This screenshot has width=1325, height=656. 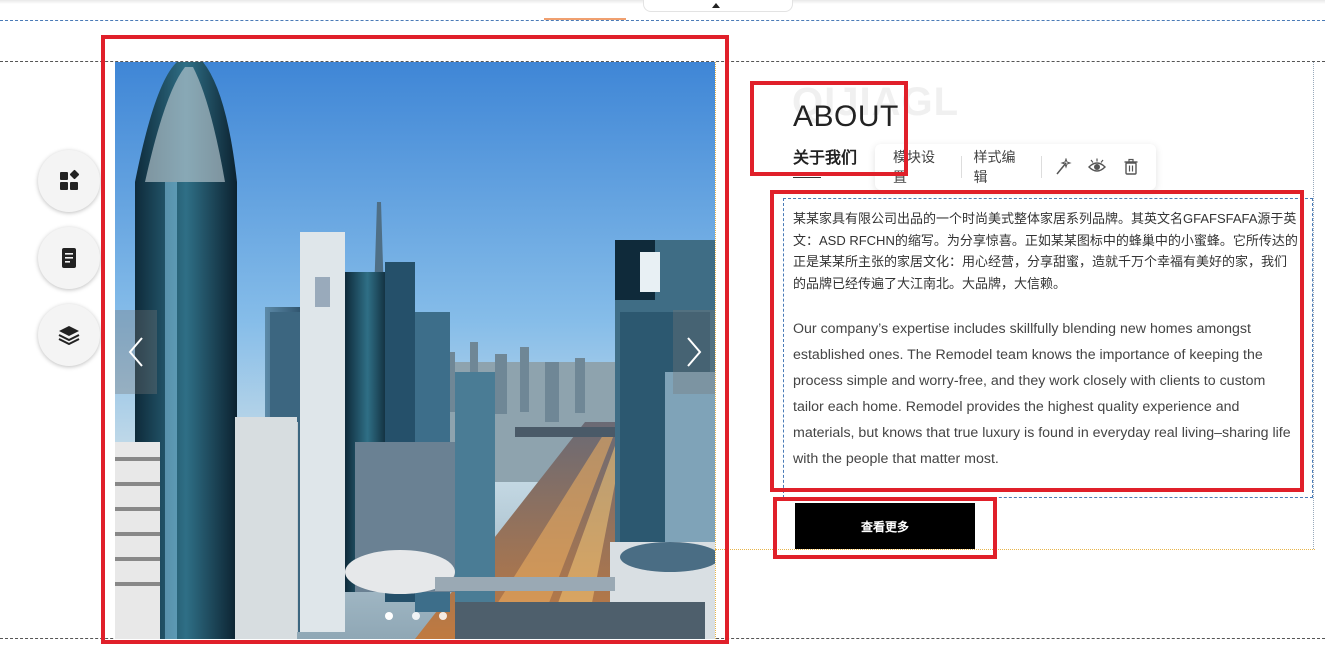 I want to click on magic-wand-button, so click(x=1063, y=167).